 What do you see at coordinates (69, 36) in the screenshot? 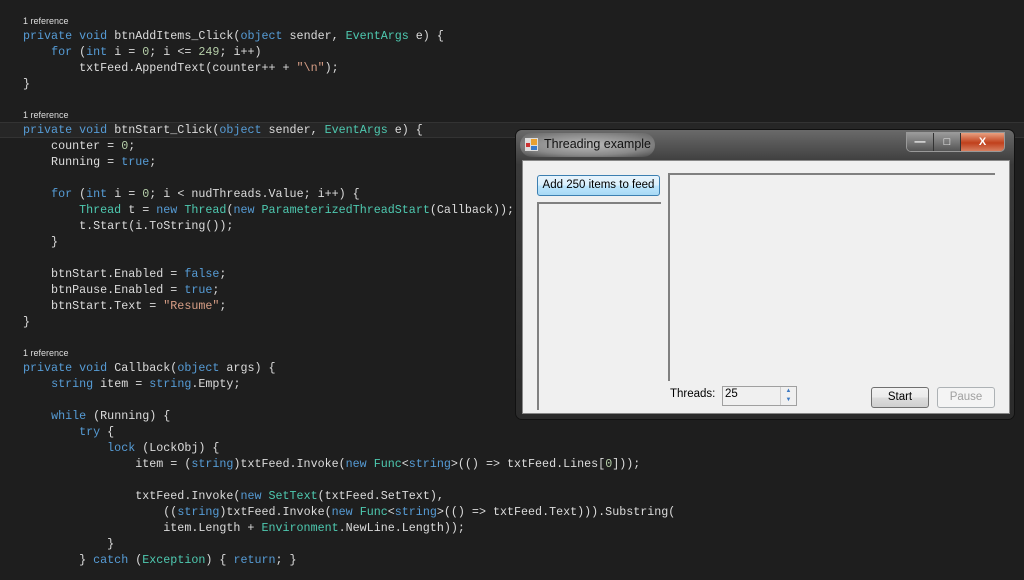
I see `code-token: private void` at bounding box center [69, 36].